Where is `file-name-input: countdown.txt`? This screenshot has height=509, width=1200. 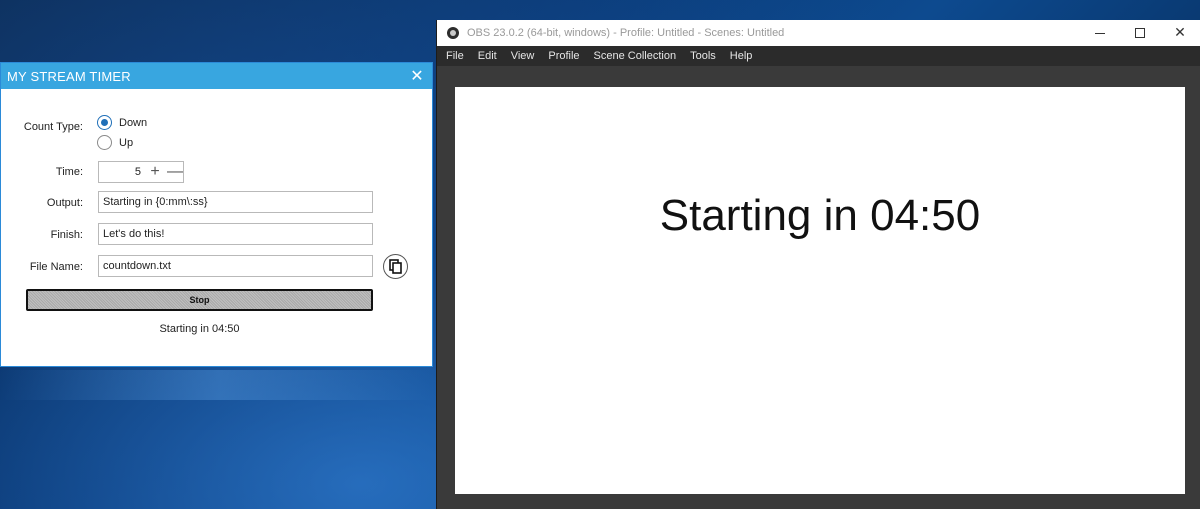
file-name-input: countdown.txt is located at coordinates (235, 266).